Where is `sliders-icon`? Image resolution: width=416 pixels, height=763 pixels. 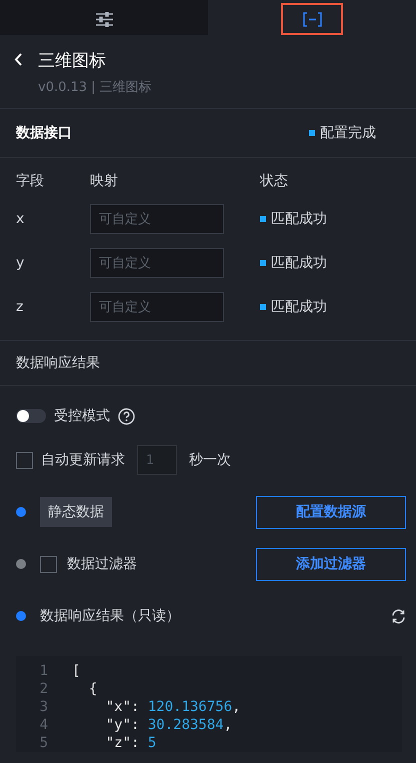
sliders-icon is located at coordinates (104, 19).